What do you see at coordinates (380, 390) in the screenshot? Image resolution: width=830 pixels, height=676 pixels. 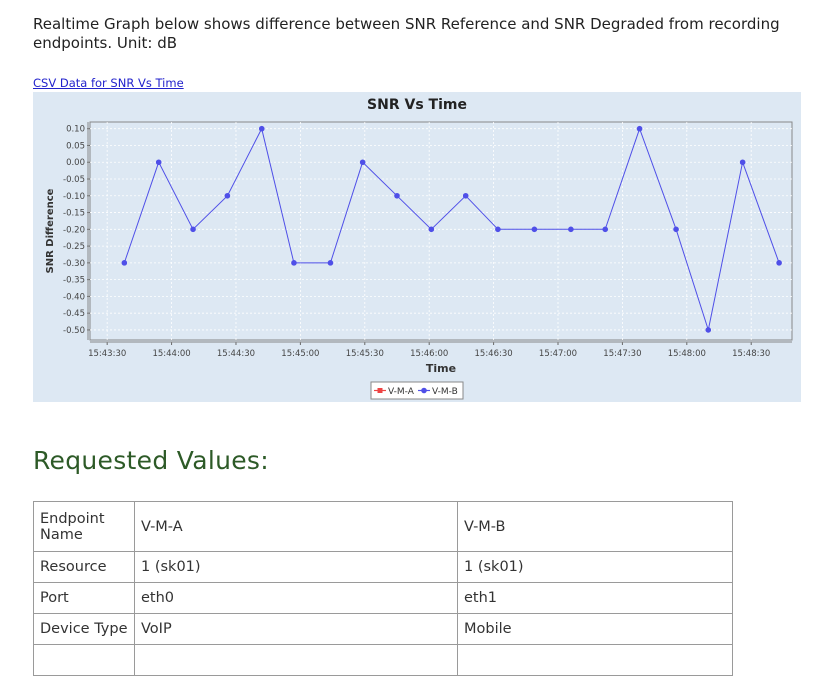 I see `legend-marker-v-m-a` at bounding box center [380, 390].